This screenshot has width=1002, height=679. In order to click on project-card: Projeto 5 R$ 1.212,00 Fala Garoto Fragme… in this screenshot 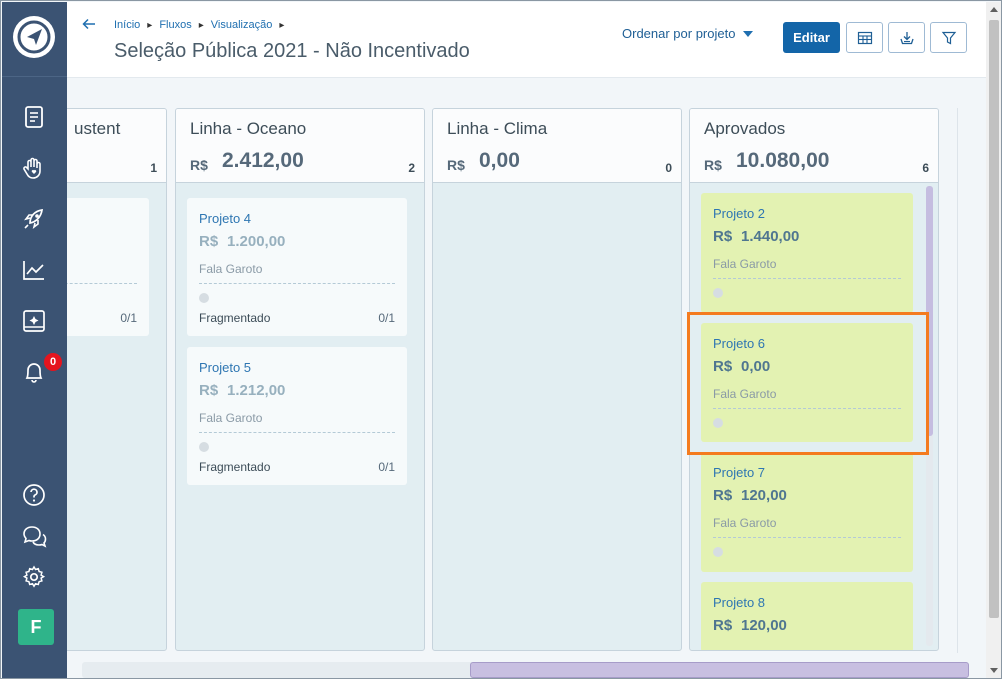, I will do `click(297, 416)`.